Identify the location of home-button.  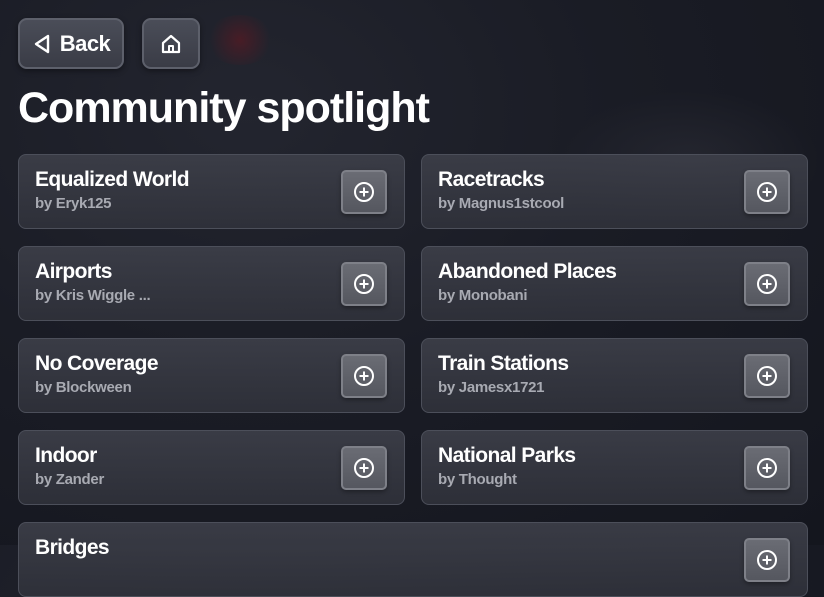
(171, 43).